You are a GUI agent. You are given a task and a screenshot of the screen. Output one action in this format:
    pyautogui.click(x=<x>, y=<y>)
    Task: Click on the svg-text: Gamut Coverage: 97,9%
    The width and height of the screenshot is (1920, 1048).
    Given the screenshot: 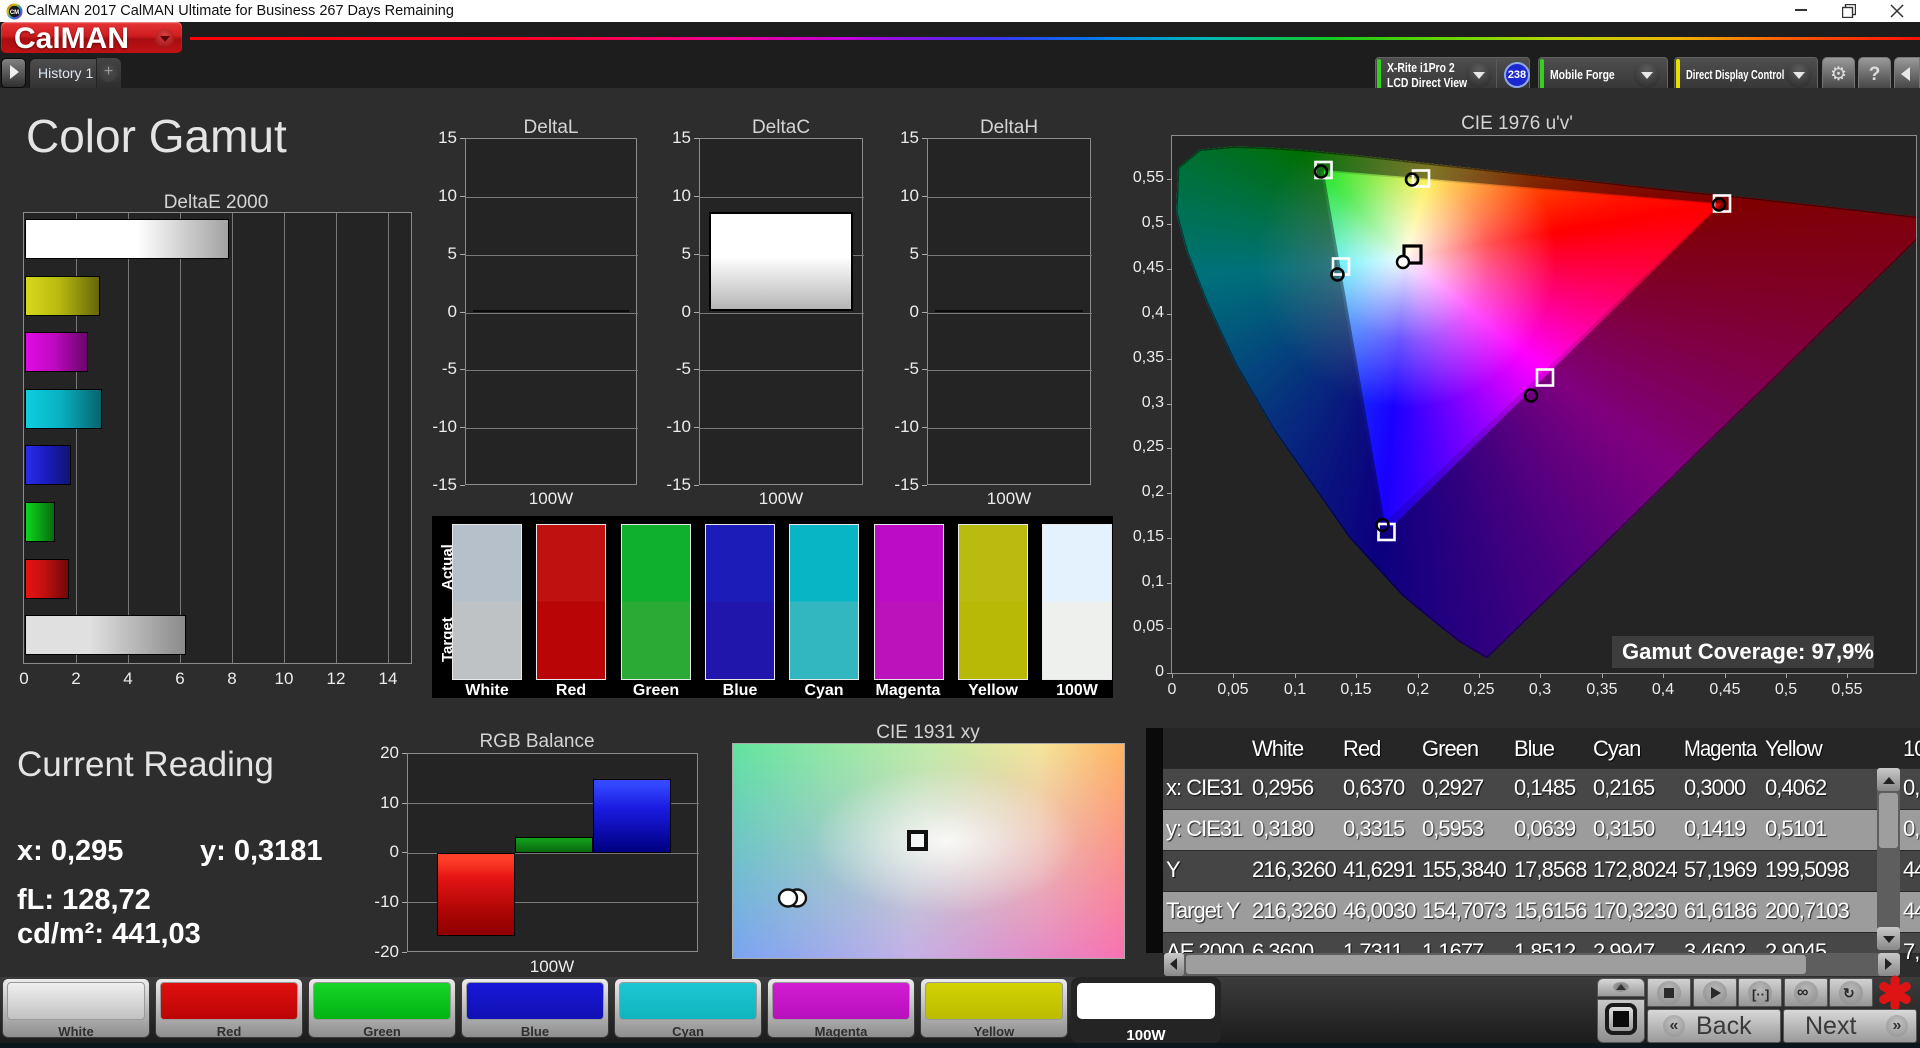 What is the action you would take?
    pyautogui.click(x=1748, y=651)
    